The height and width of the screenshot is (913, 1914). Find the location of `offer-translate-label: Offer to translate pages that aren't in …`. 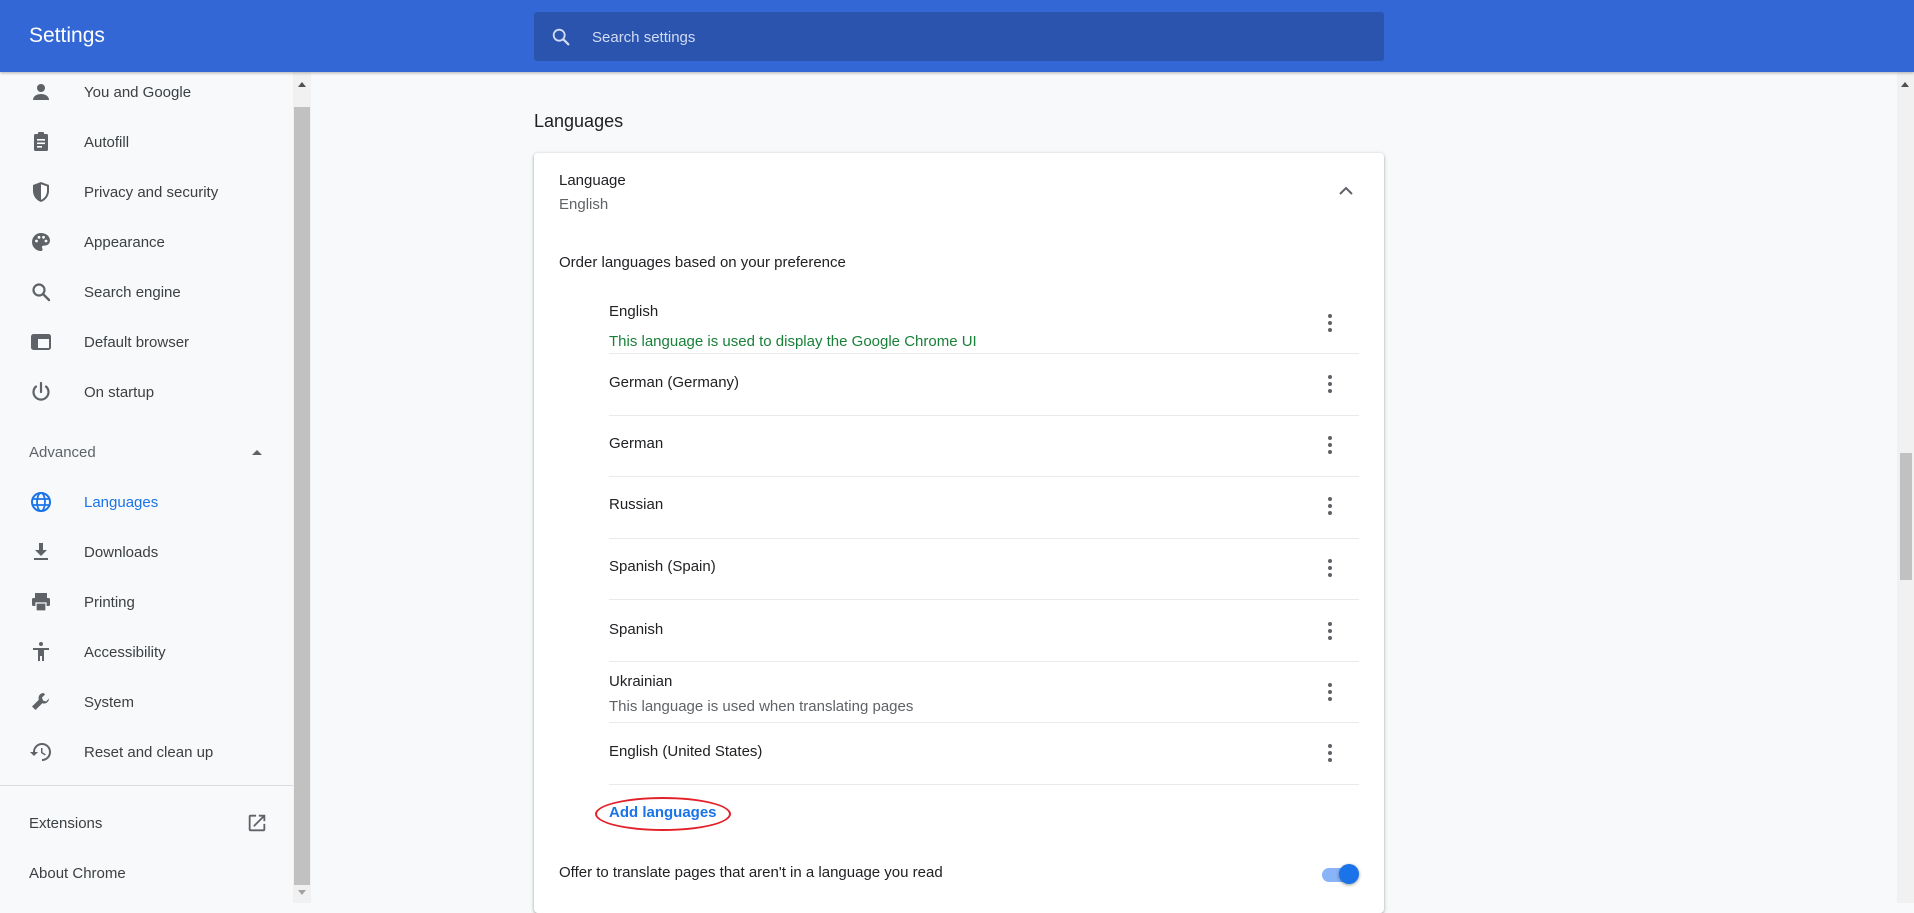

offer-translate-label: Offer to translate pages that aren't in … is located at coordinates (751, 872).